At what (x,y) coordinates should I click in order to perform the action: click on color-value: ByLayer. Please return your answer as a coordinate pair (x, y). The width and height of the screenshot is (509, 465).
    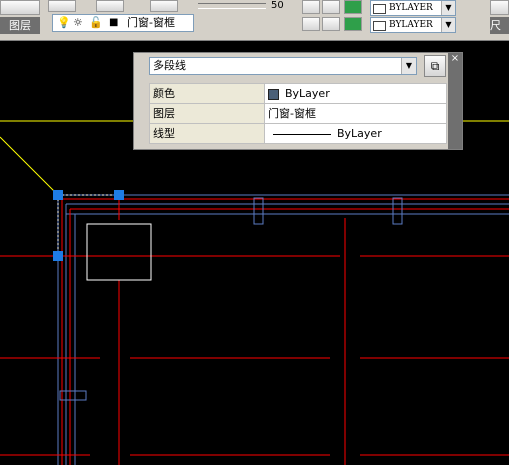
    Looking at the image, I should click on (307, 93).